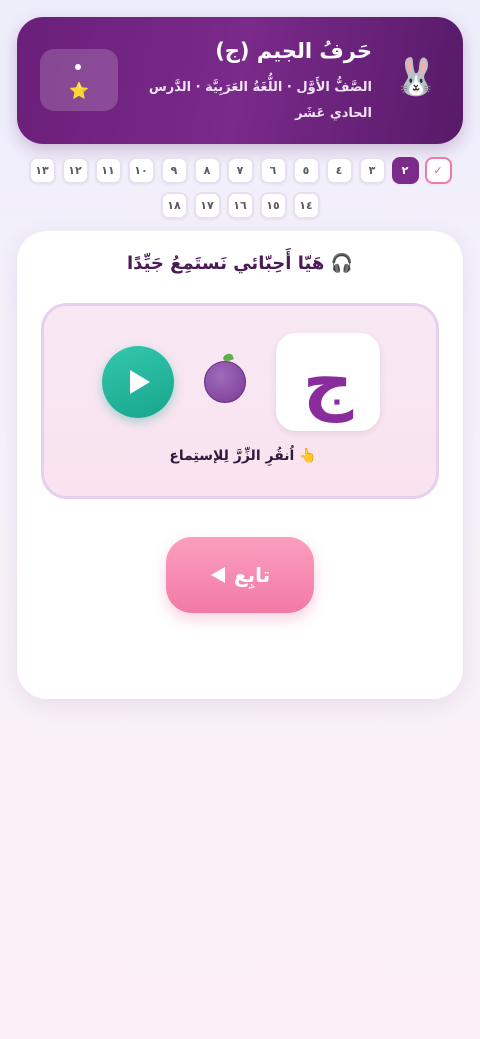  I want to click on step-pill-7: ٧, so click(240, 170).